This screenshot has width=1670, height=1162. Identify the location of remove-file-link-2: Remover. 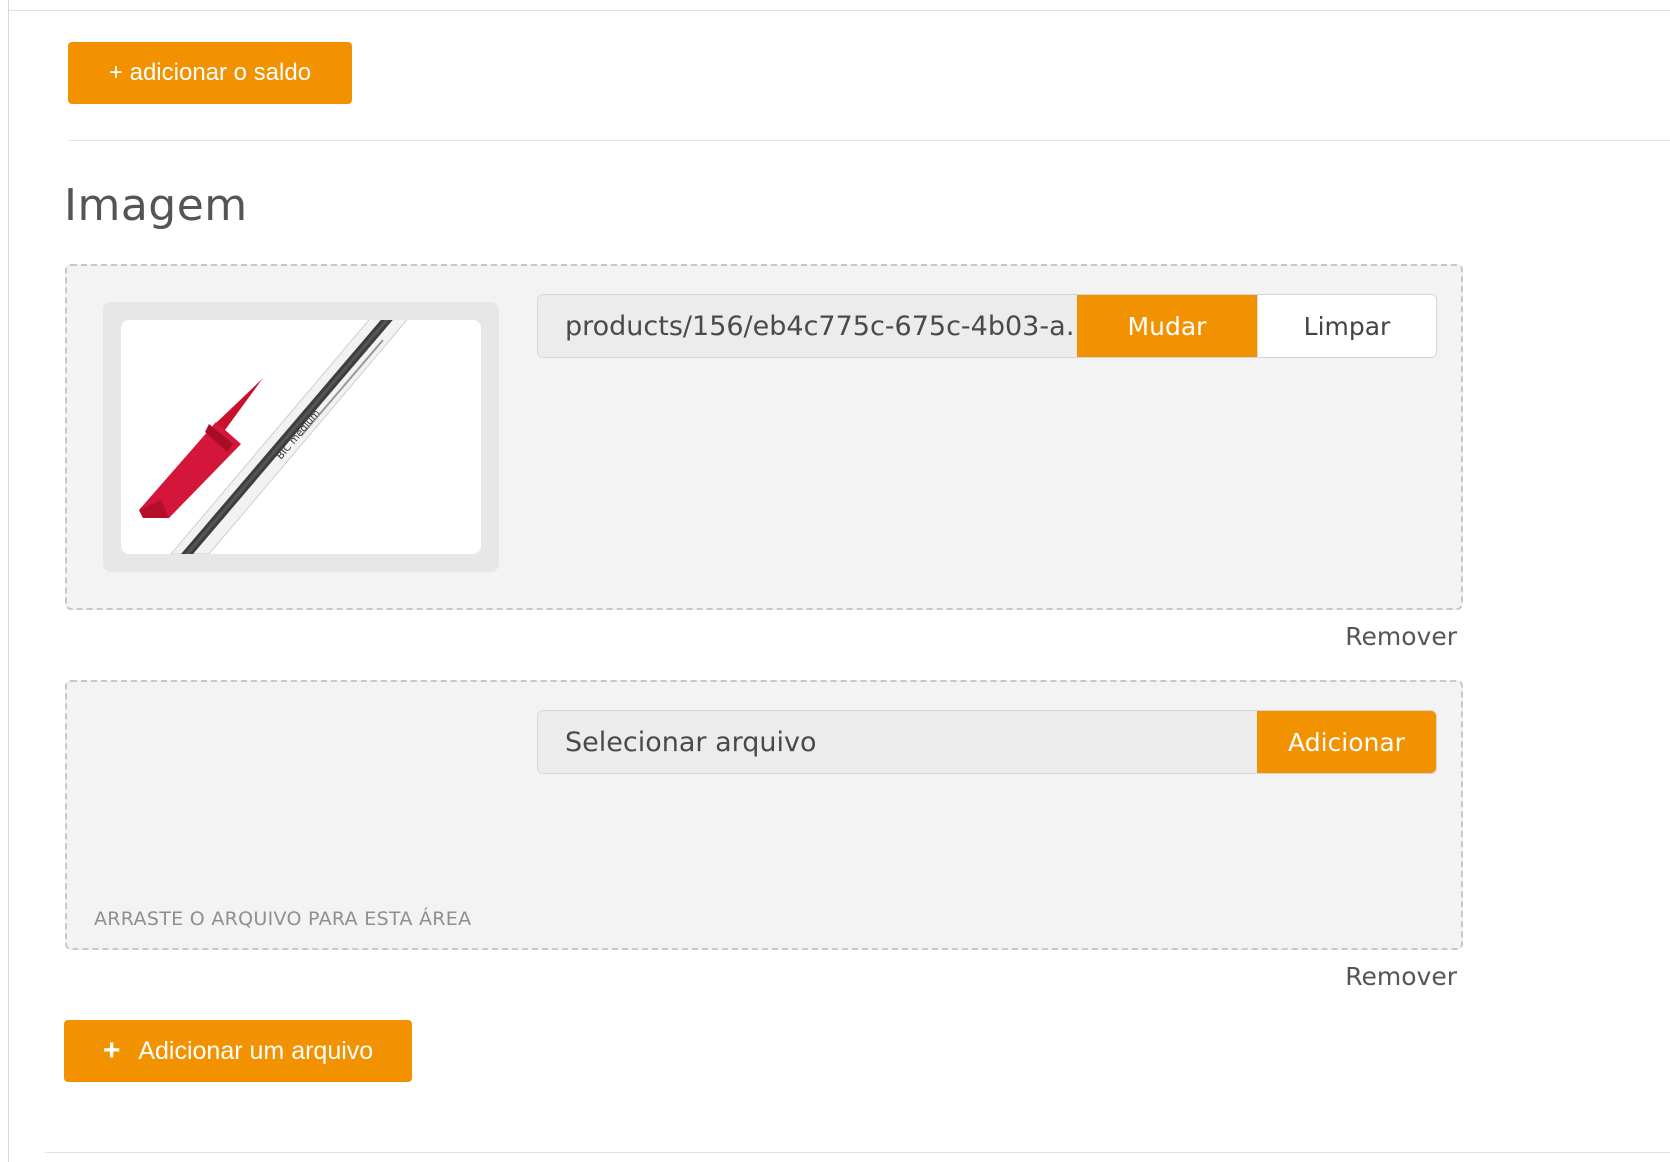
(1401, 976).